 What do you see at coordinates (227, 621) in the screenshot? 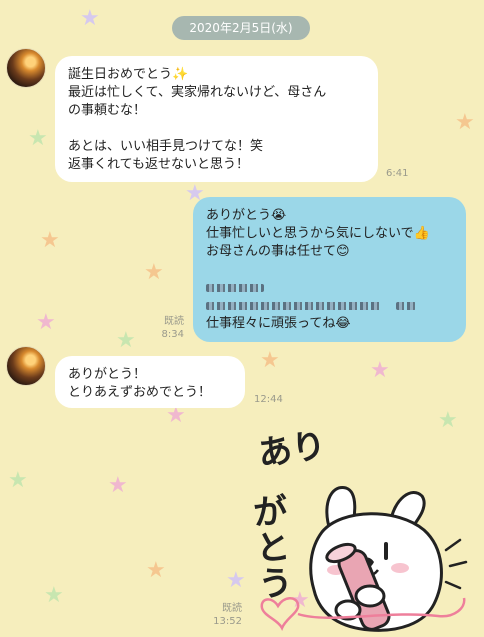
I see `message-time: 13:52` at bounding box center [227, 621].